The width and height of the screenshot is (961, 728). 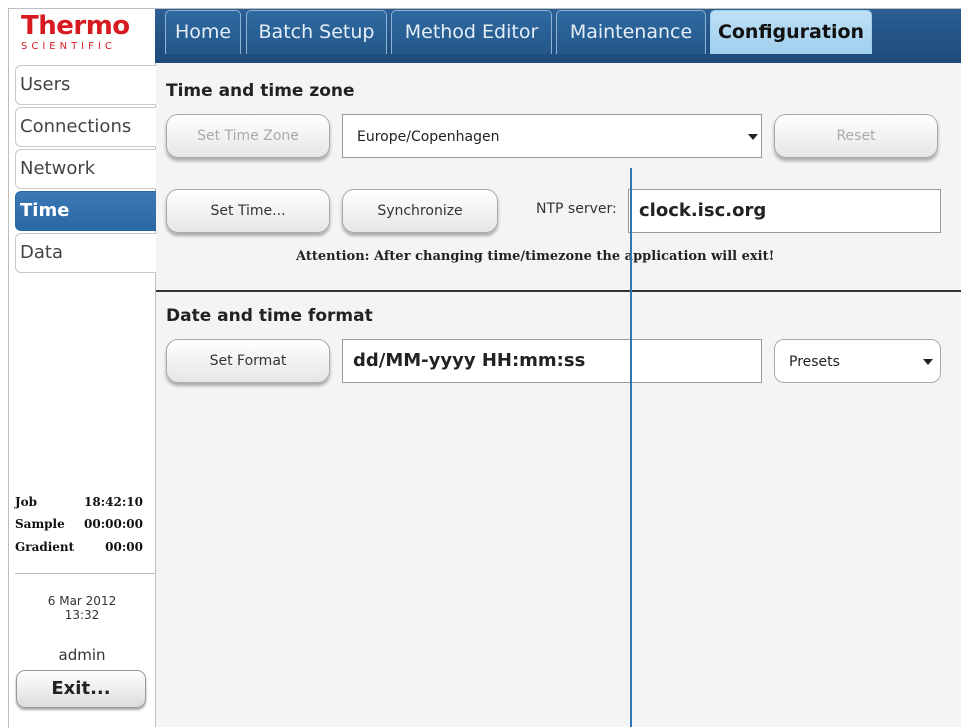 What do you see at coordinates (85, 211) in the screenshot?
I see `sidebar-item-time: Time` at bounding box center [85, 211].